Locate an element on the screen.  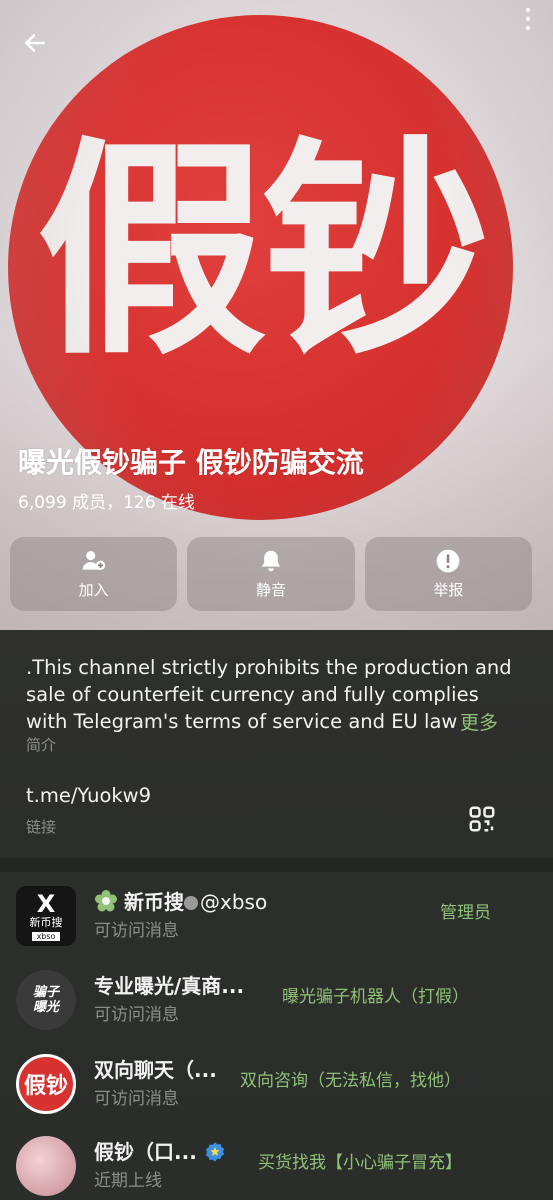
verified-badge-icon is located at coordinates (214, 1152).